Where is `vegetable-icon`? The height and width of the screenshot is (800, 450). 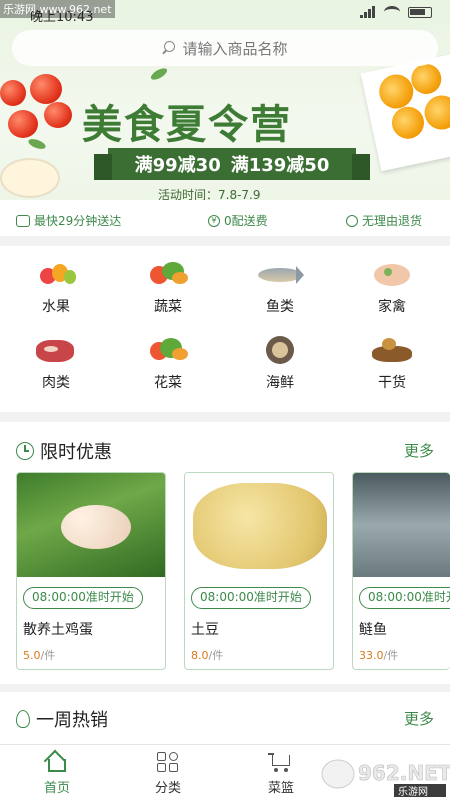
vegetable-icon is located at coordinates (168, 273).